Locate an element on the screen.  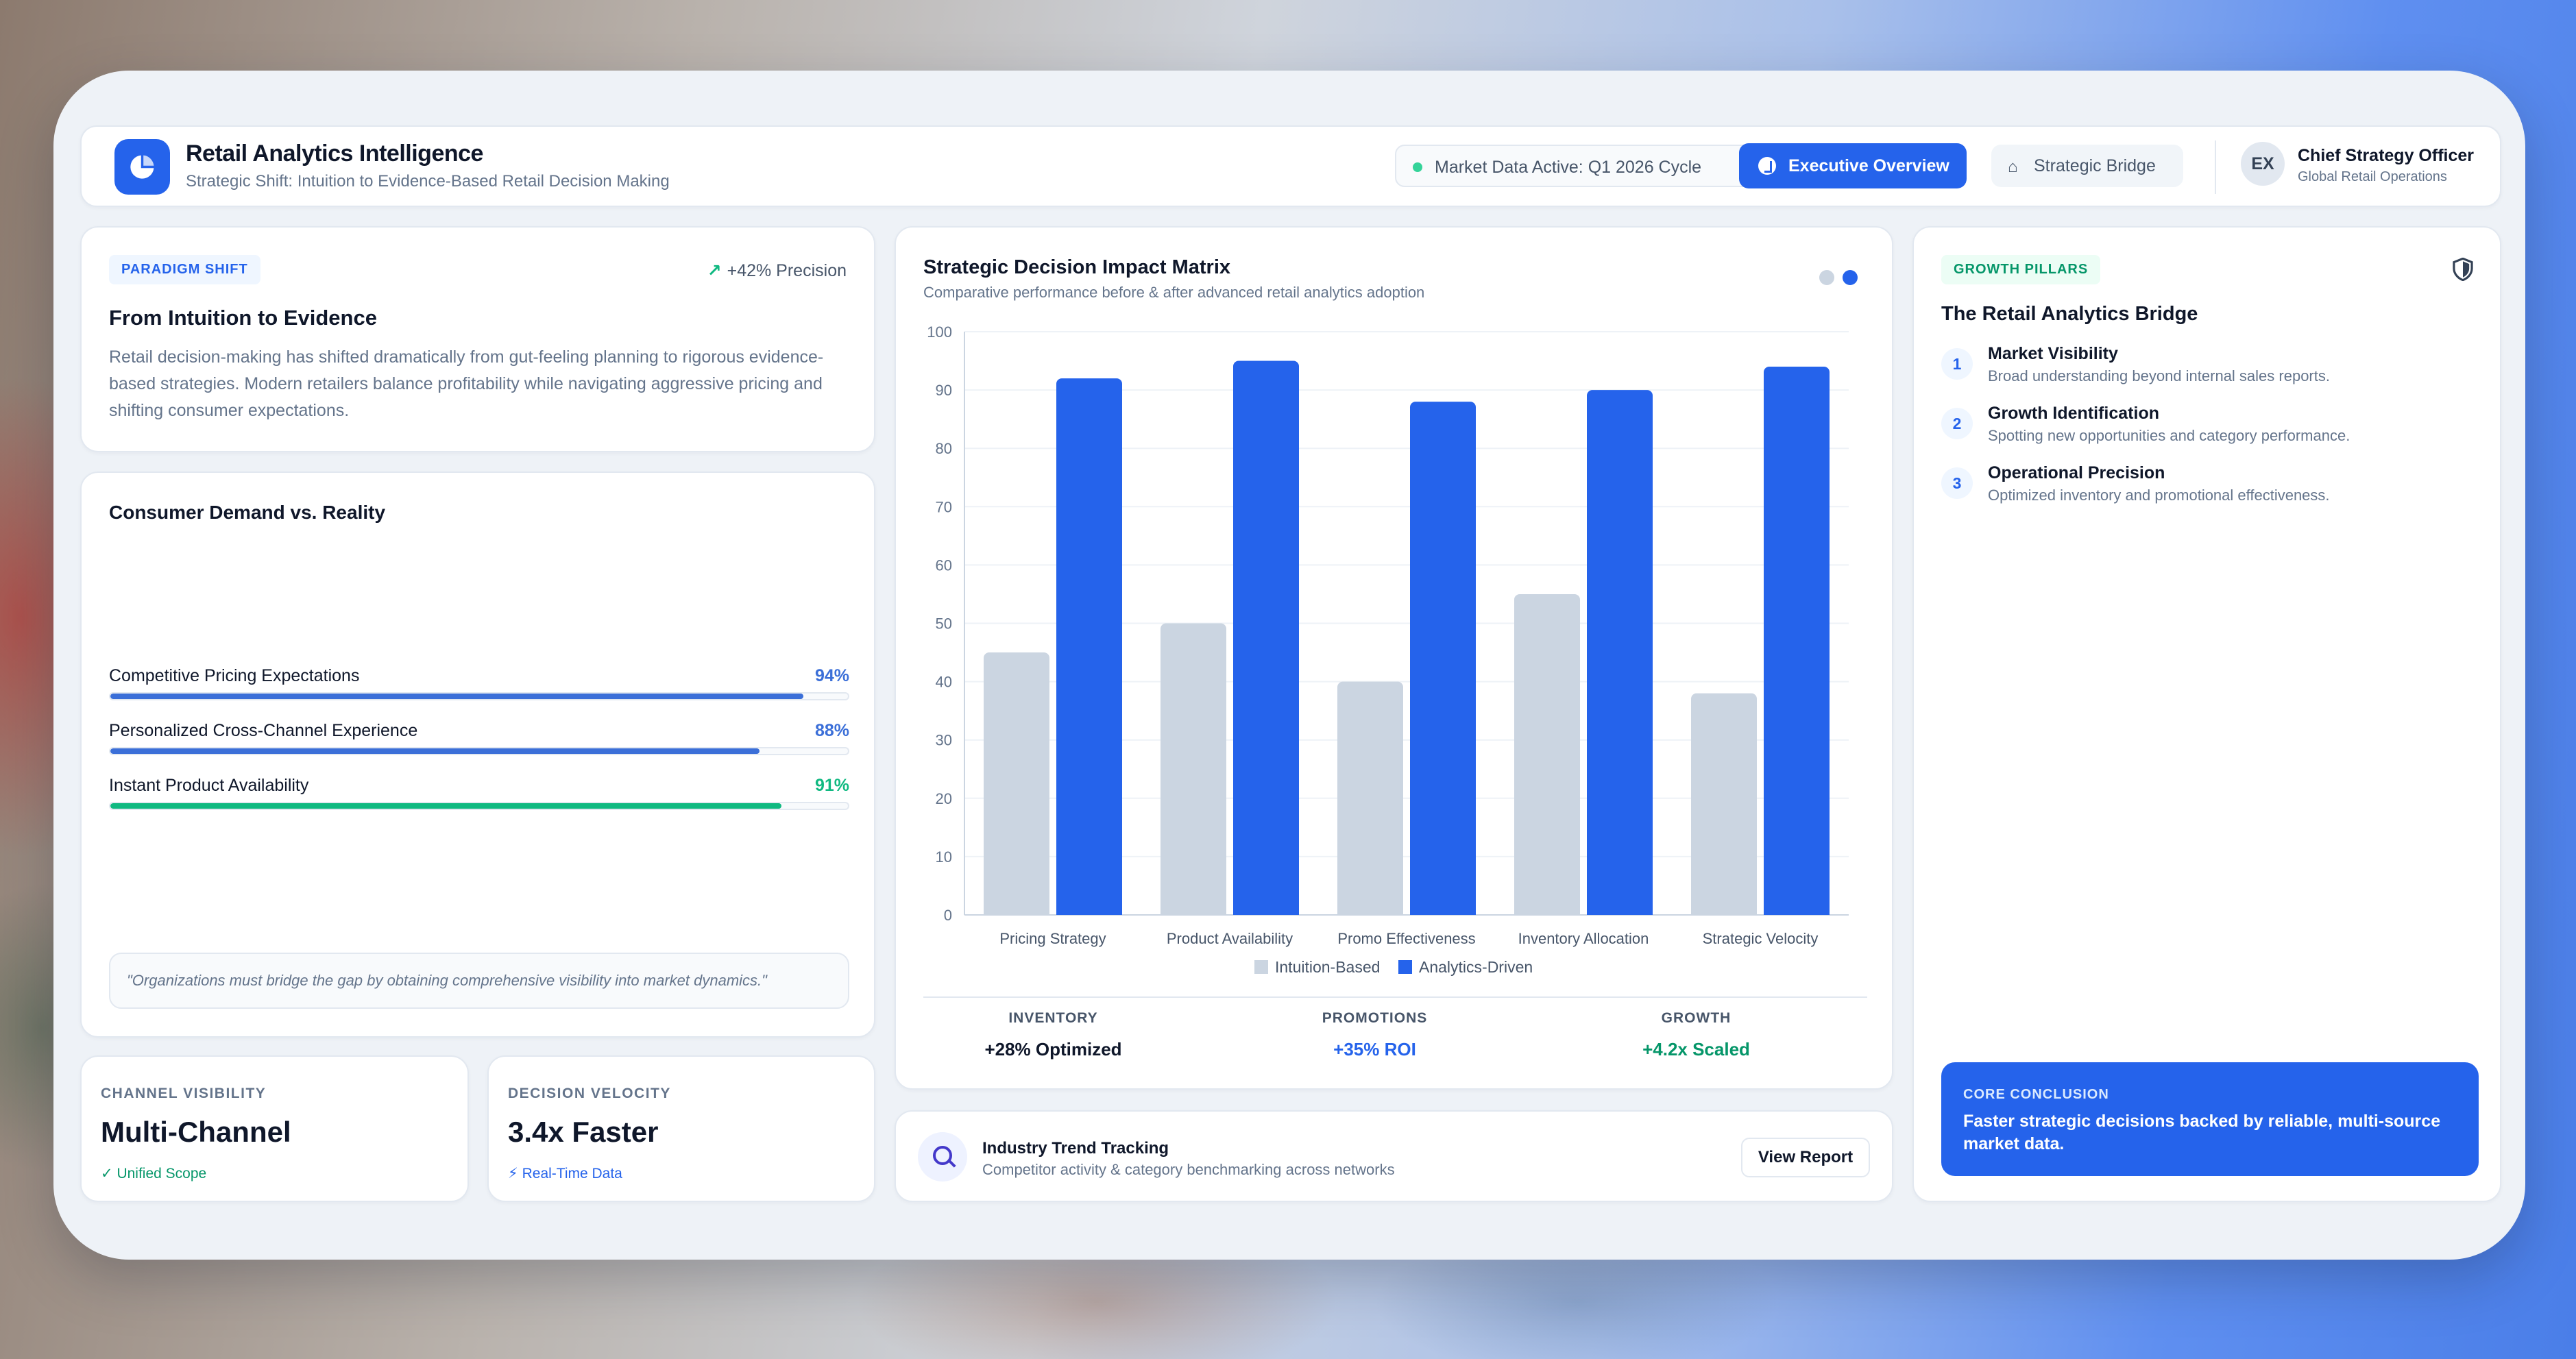
y-tick-label: 60 is located at coordinates (944, 565).